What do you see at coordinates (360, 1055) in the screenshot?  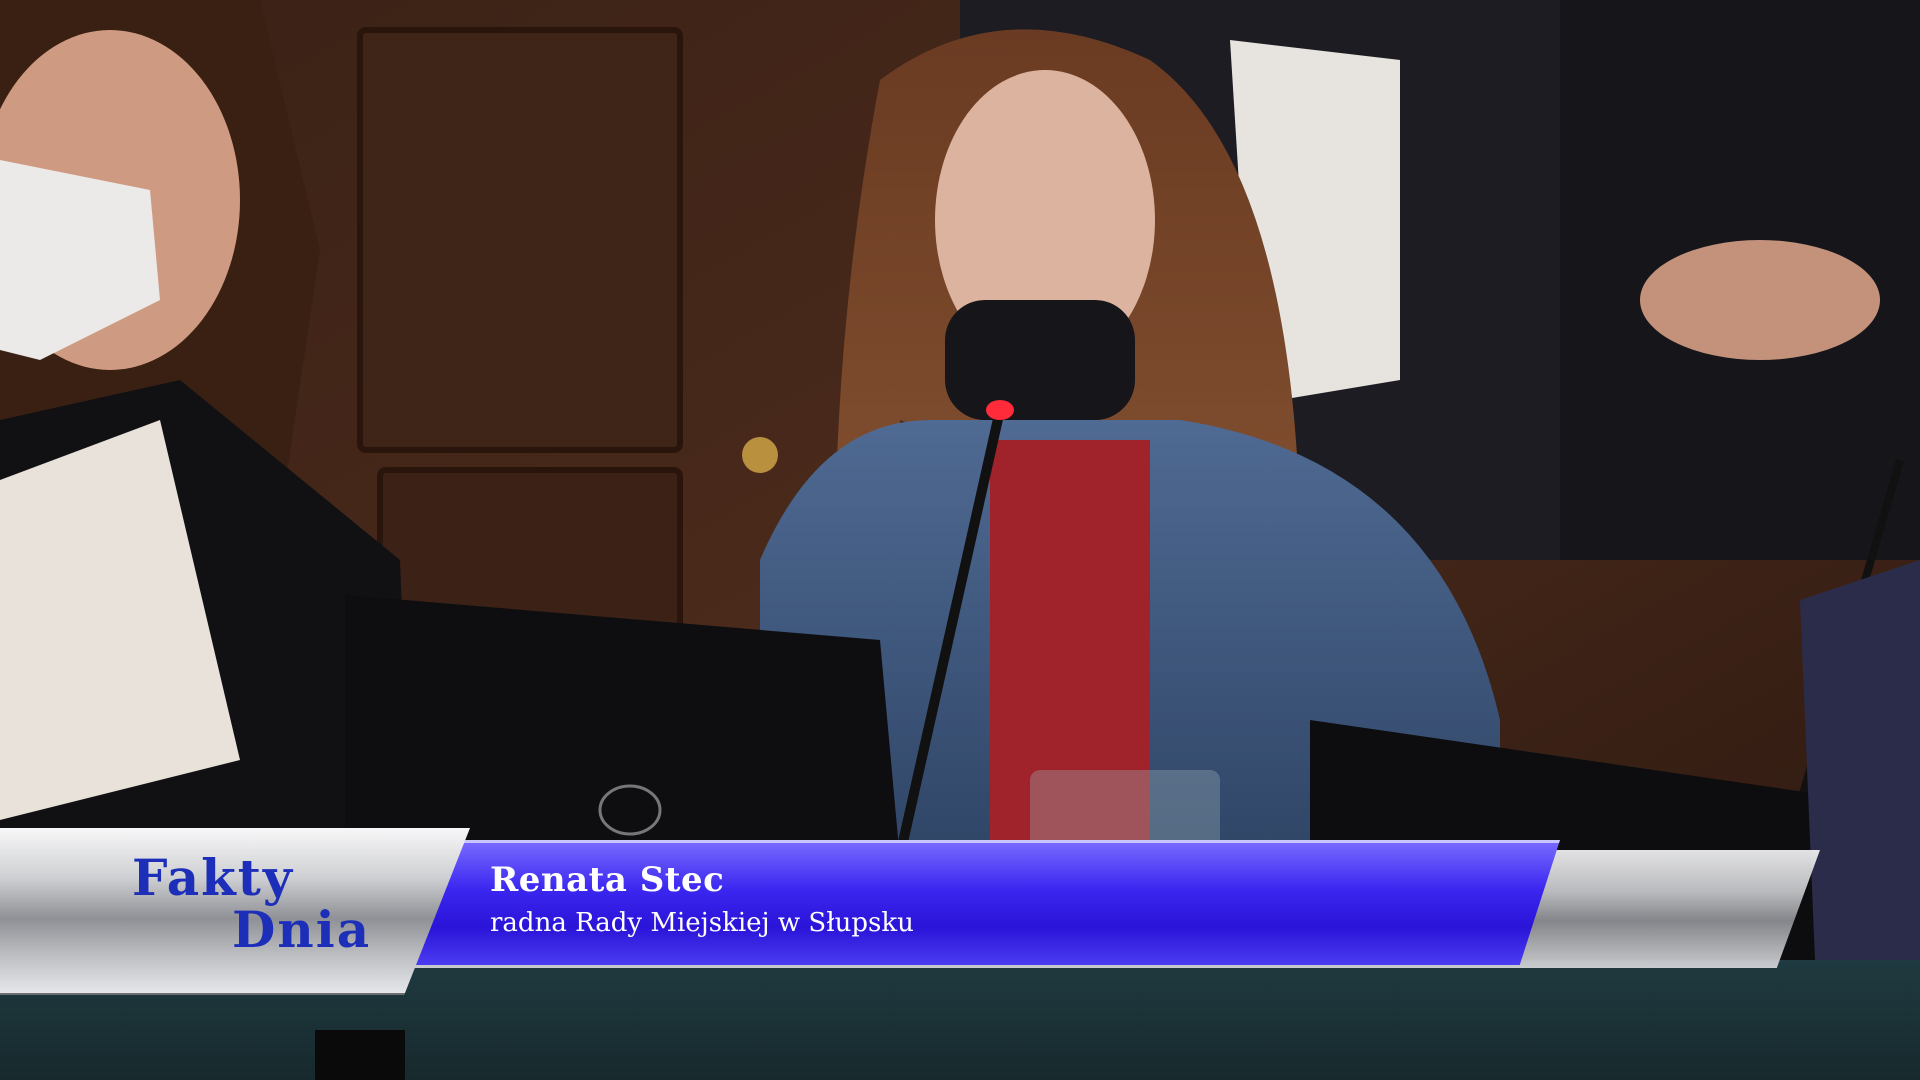 I see `table-device` at bounding box center [360, 1055].